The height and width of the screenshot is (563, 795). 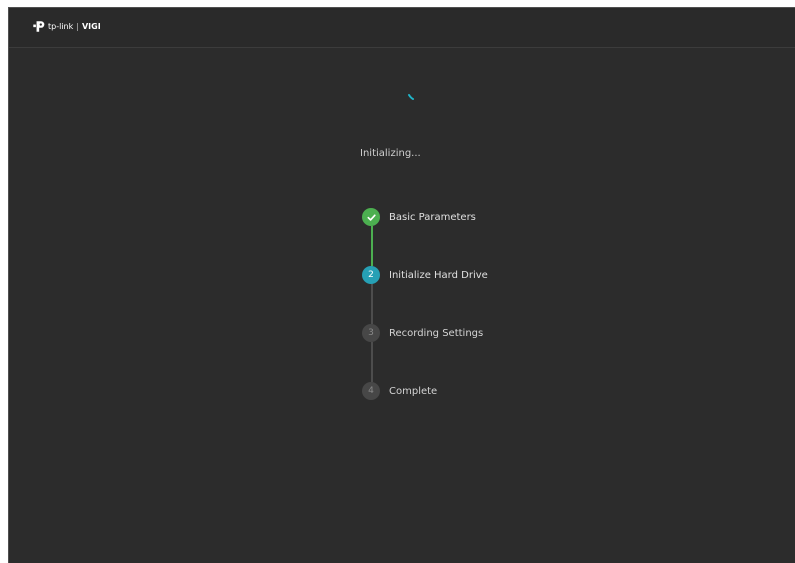 I want to click on loading-spinner-icon, so click(x=411, y=97).